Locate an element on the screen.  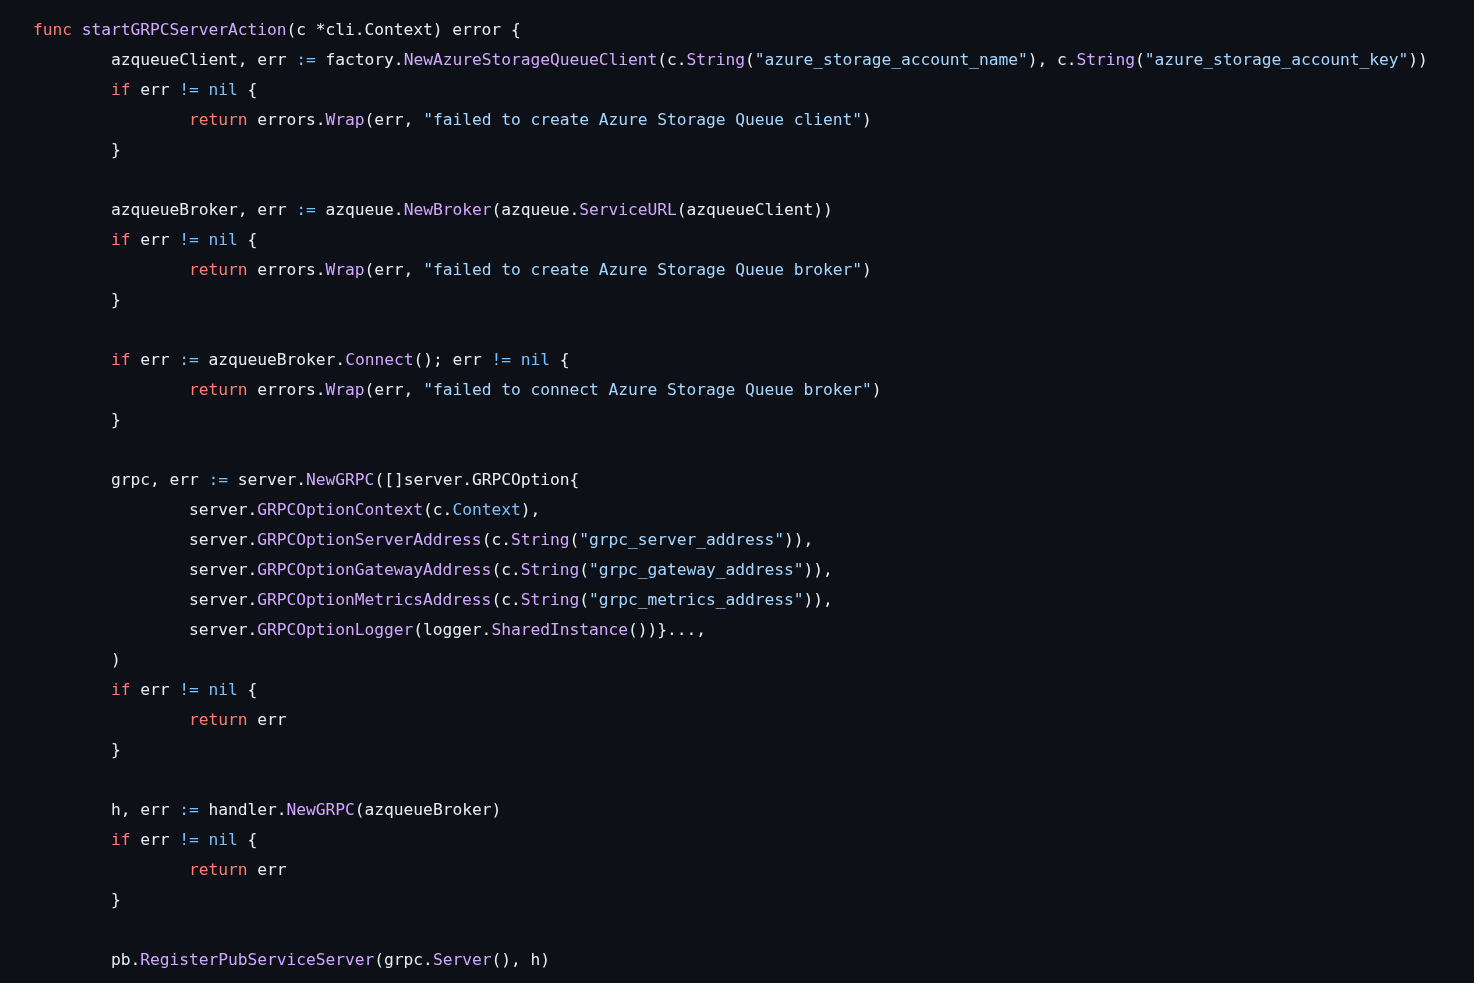
code-line: return errors.Wrap(err, "failed to create Azure Storage Queue client") is located at coordinates (530, 120).